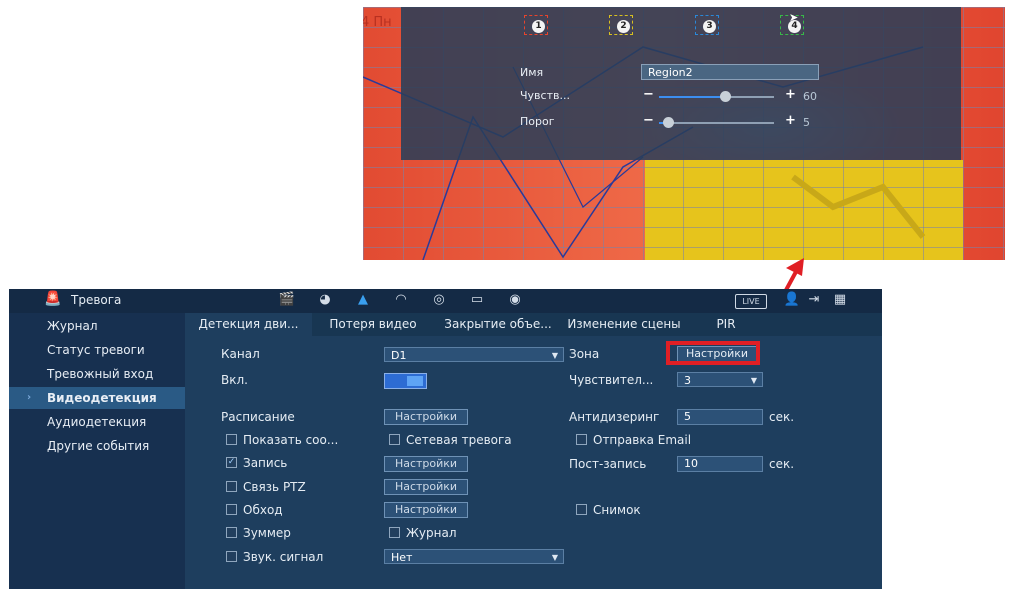 This screenshot has width=1033, height=590. What do you see at coordinates (806, 122) in the screenshot?
I see `threshold-value: 5` at bounding box center [806, 122].